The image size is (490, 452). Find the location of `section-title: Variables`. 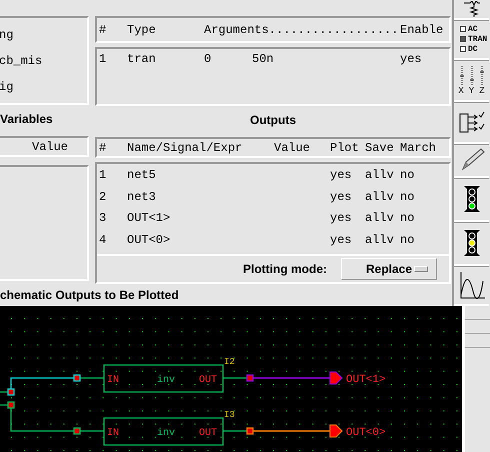

section-title: Variables is located at coordinates (27, 119).